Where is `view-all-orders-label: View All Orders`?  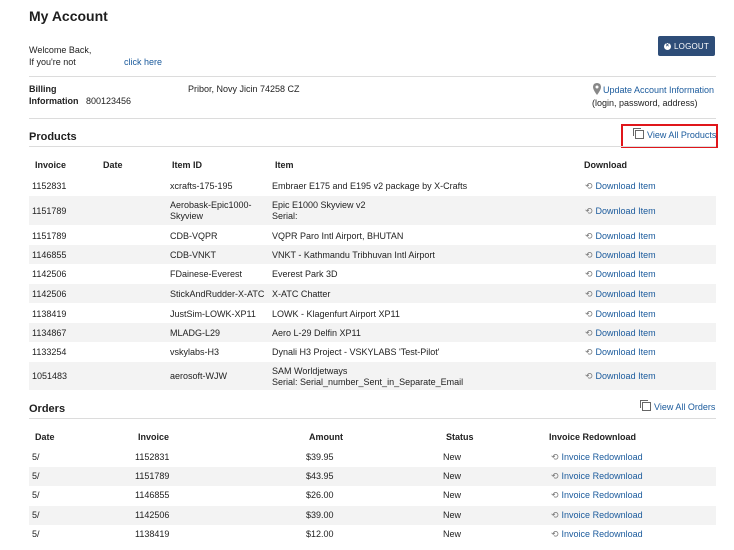 view-all-orders-label: View All Orders is located at coordinates (685, 407).